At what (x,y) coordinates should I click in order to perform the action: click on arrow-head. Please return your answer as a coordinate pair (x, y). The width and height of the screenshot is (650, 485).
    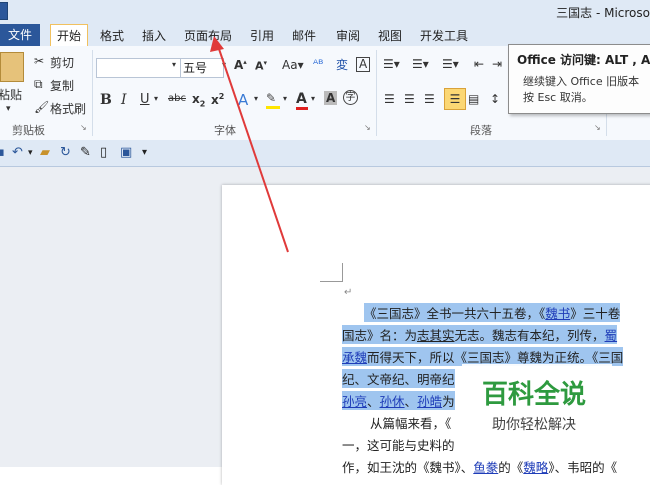
    Looking at the image, I should click on (217, 44).